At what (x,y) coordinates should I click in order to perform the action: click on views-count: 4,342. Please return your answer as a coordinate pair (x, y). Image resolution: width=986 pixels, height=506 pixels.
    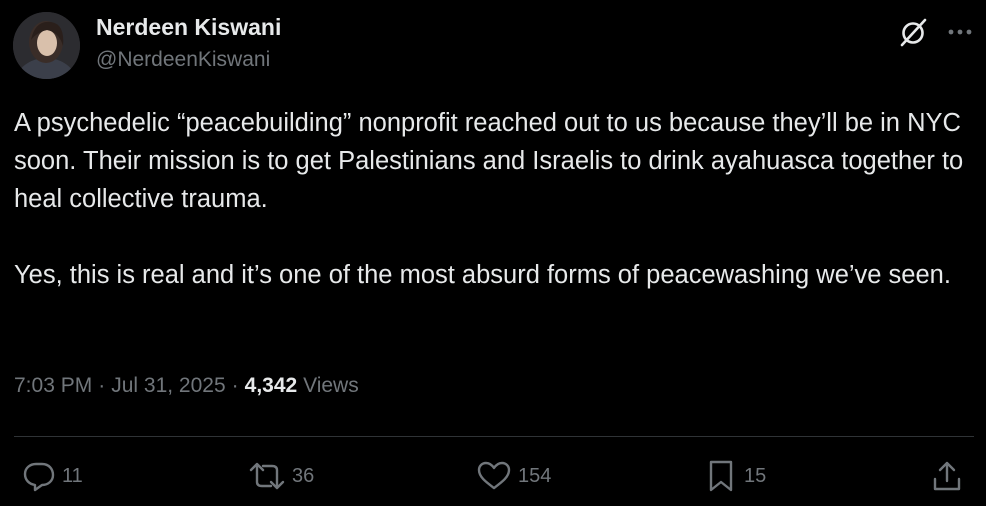
    Looking at the image, I should click on (271, 385).